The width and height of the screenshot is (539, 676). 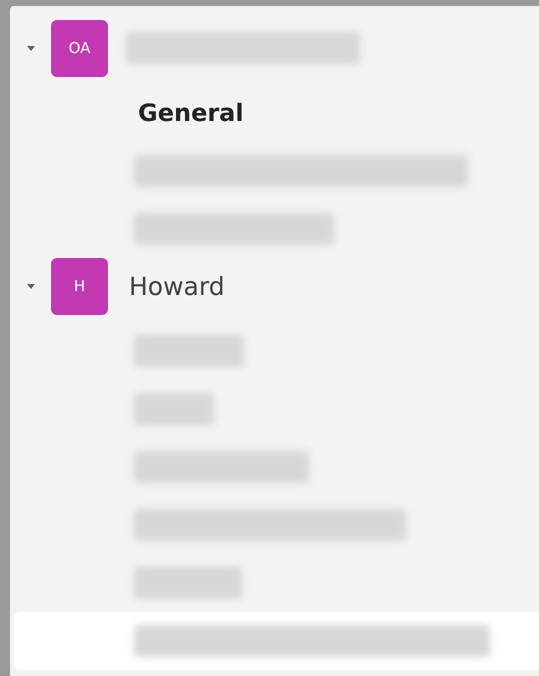 What do you see at coordinates (79, 48) in the screenshot?
I see `team-avatar: OA` at bounding box center [79, 48].